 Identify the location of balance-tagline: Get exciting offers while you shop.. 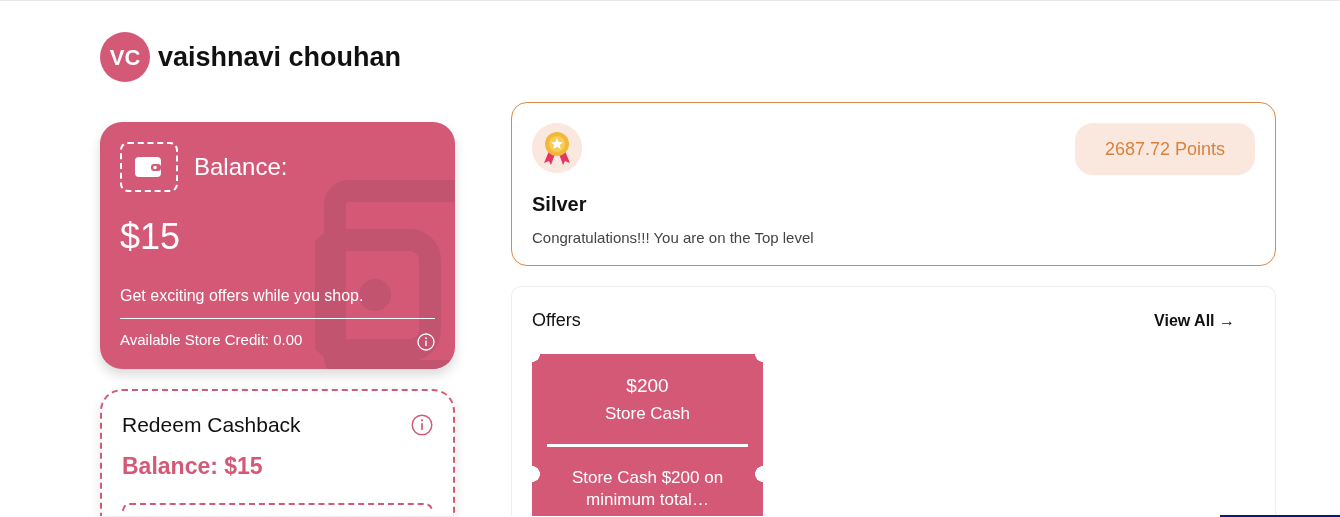
(277, 301).